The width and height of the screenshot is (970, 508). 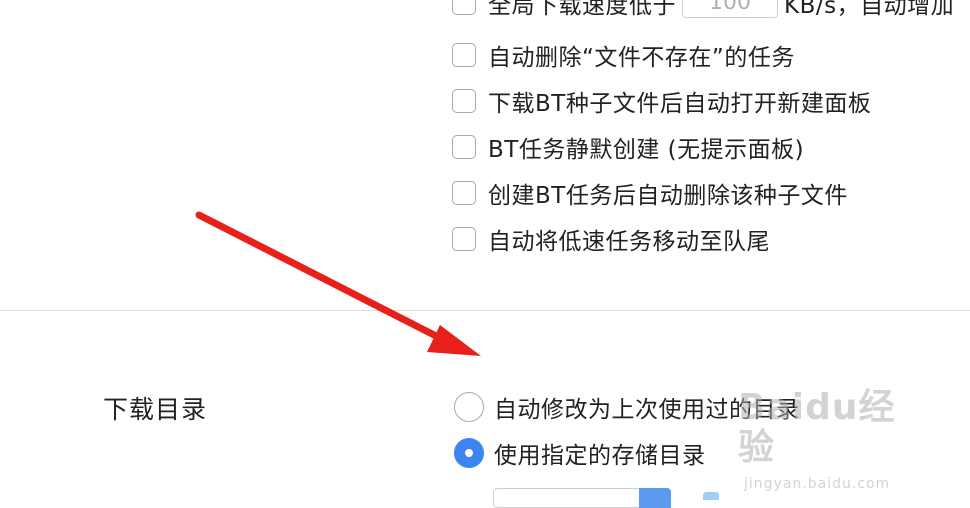 What do you see at coordinates (817, 484) in the screenshot?
I see `watermark-url: jingyan.baidu.com` at bounding box center [817, 484].